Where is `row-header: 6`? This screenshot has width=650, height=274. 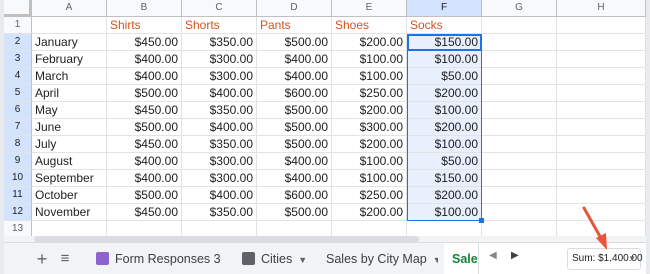
row-header: 6 is located at coordinates (18, 110).